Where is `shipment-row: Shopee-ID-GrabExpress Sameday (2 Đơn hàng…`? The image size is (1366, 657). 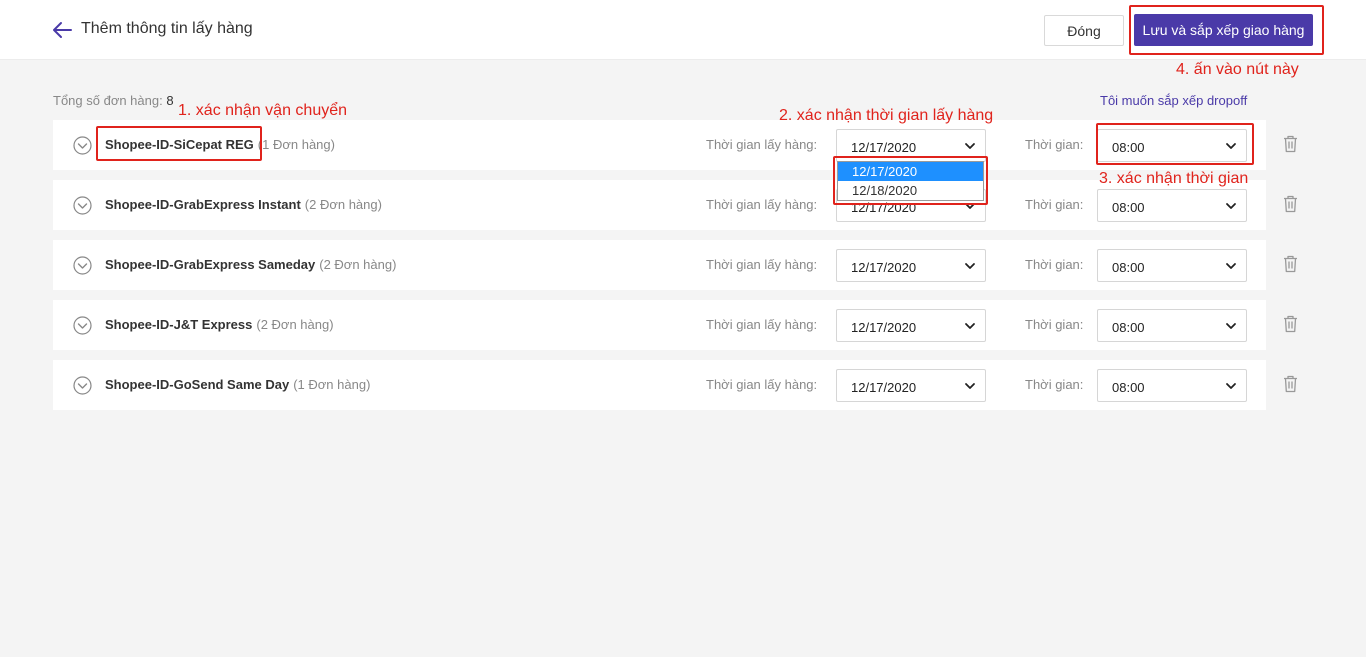
shipment-row: Shopee-ID-GrabExpress Sameday (2 Đơn hàng… is located at coordinates (675, 265).